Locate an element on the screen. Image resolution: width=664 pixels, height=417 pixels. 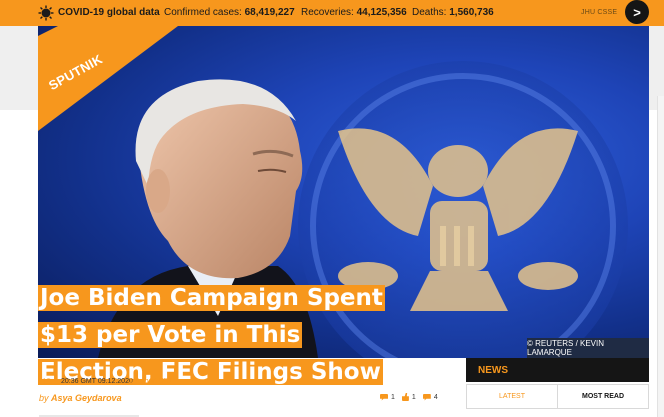
headline-line-2: $13 per Vote in This is located at coordinates (170, 335).